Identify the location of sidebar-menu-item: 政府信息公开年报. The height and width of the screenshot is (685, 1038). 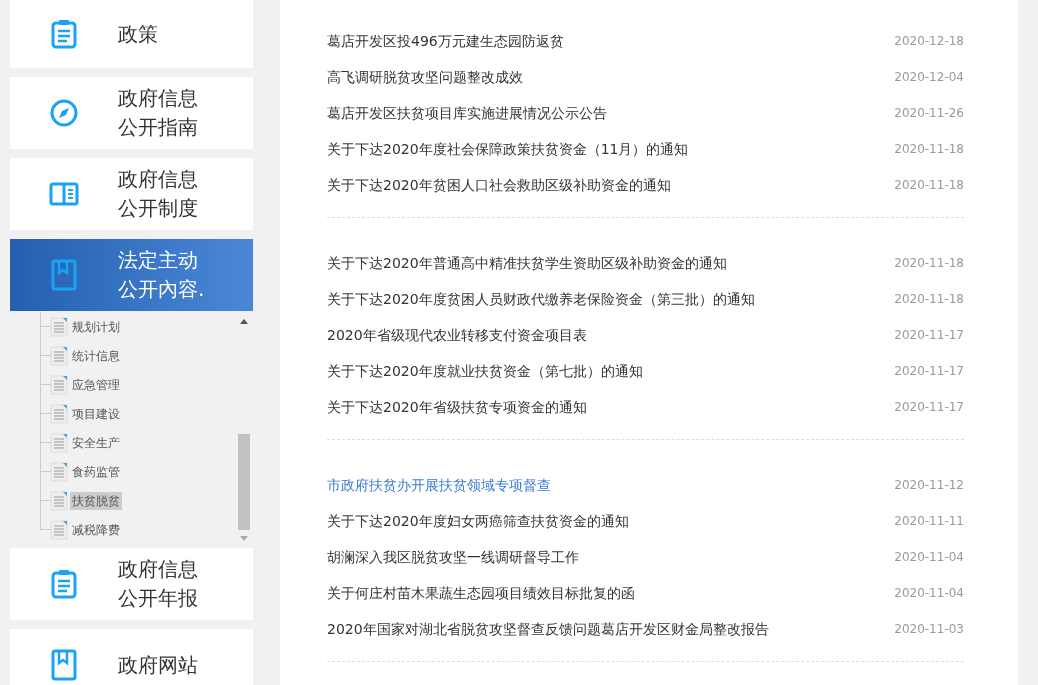
(131, 584).